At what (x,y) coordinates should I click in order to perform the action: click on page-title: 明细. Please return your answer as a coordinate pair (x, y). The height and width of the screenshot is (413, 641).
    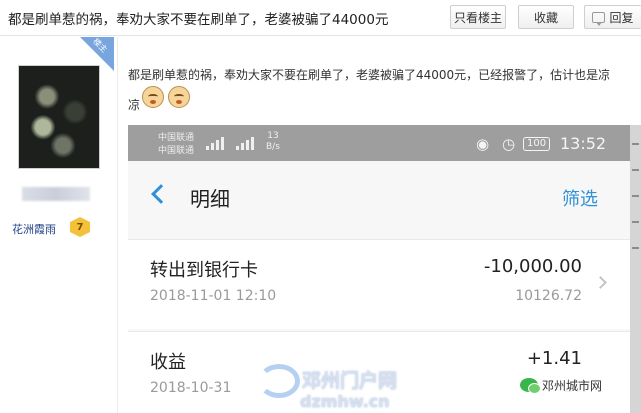
    Looking at the image, I should click on (210, 199).